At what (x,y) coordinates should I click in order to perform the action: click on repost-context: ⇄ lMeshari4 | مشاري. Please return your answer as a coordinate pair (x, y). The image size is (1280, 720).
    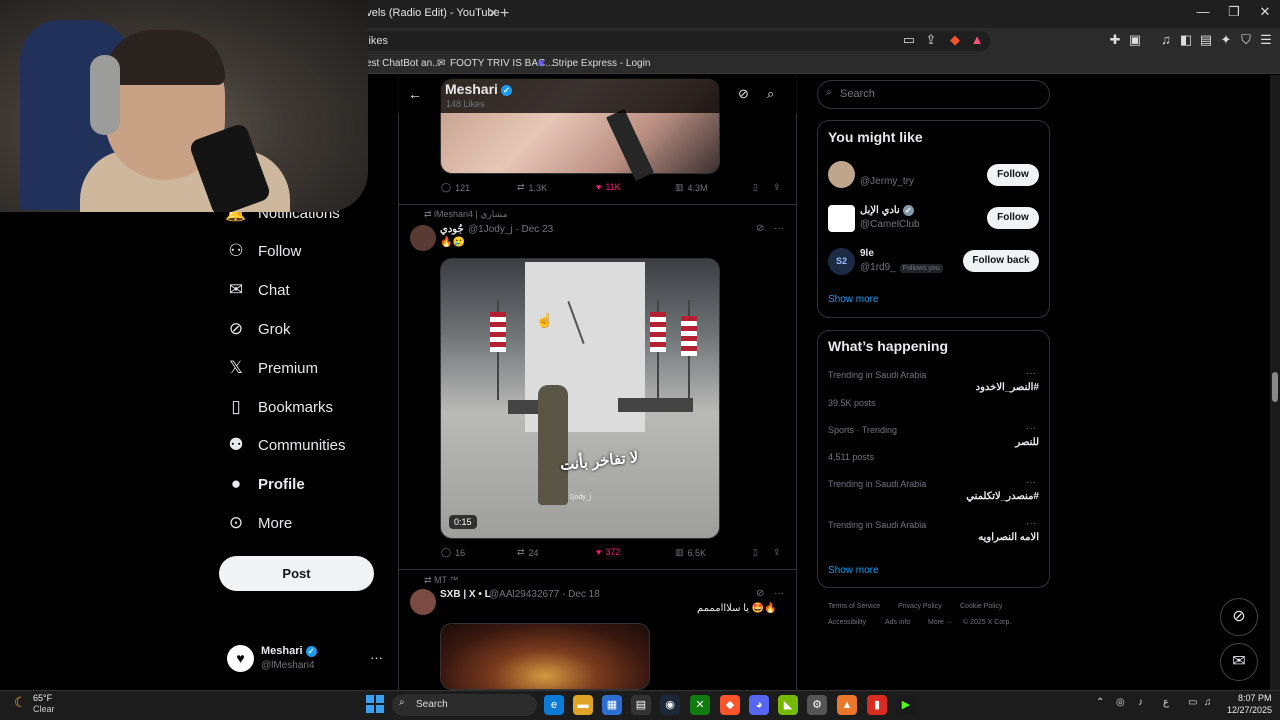
    Looking at the image, I should click on (465, 214).